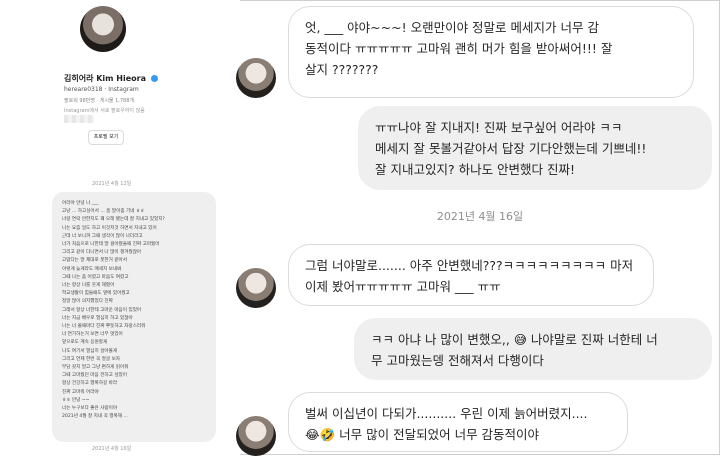 The width and height of the screenshot is (720, 456). I want to click on mini-message-line: 너는 누구보다 좋은 사람이야, so click(90, 409).